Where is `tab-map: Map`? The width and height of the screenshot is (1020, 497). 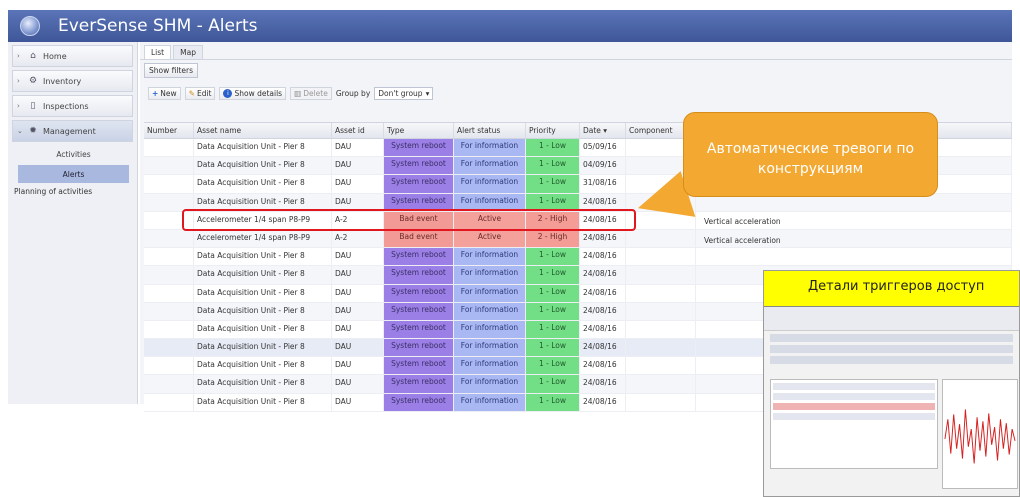
tab-map: Map is located at coordinates (188, 52).